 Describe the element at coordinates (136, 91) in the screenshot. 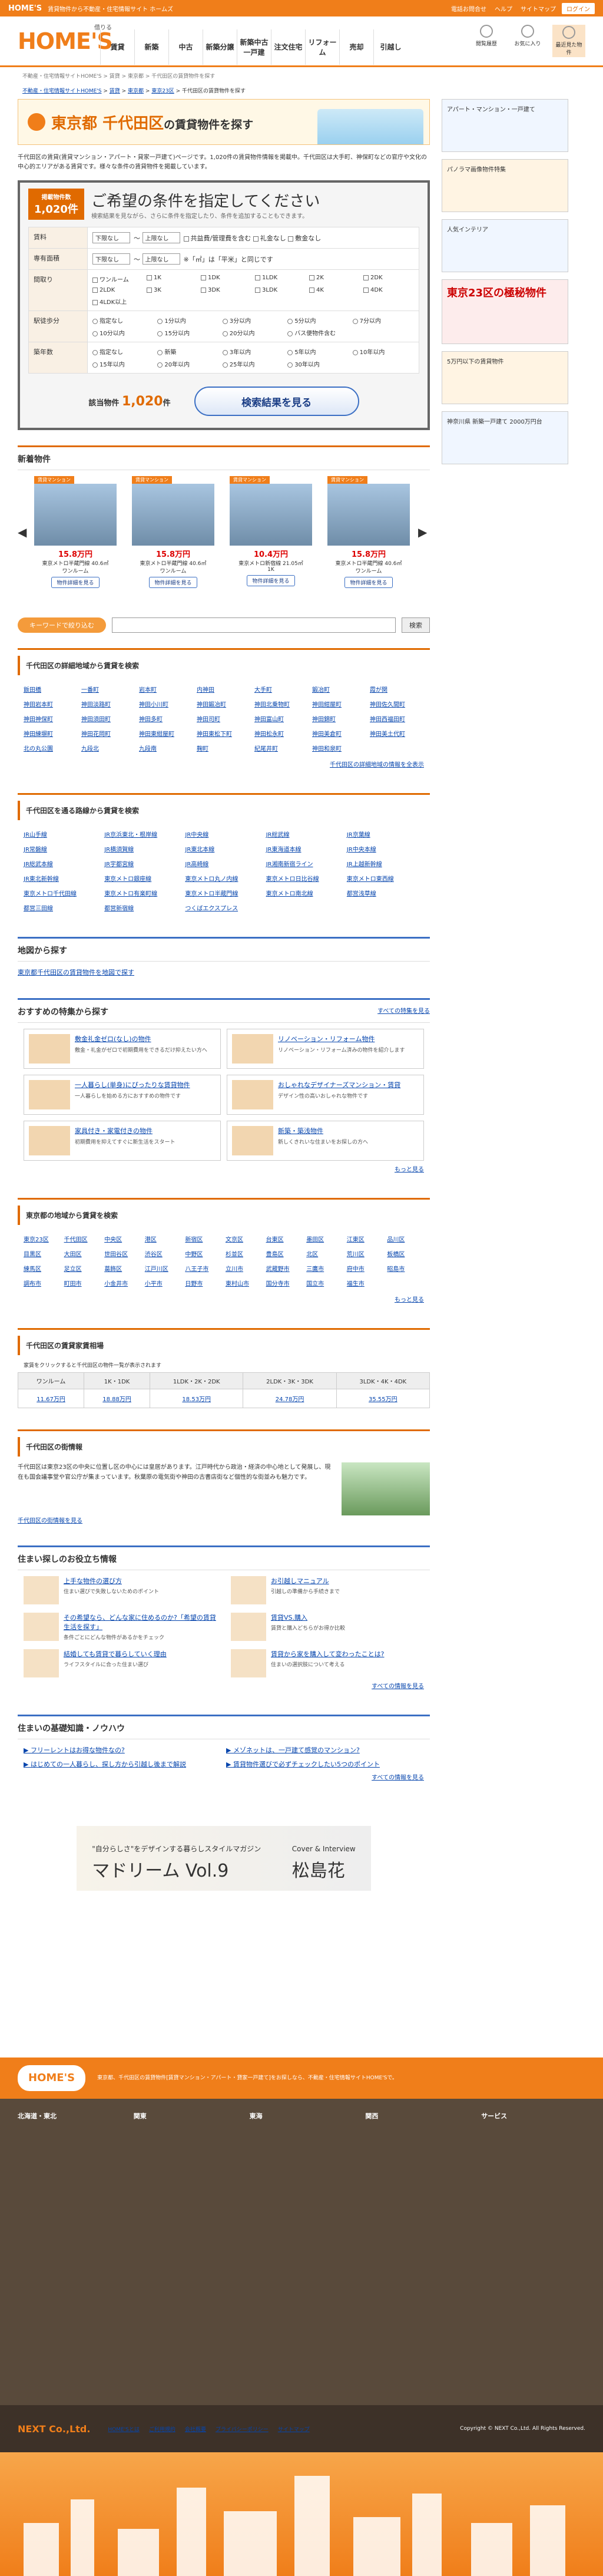

I see `crumb-tokyo: 東京都` at that location.